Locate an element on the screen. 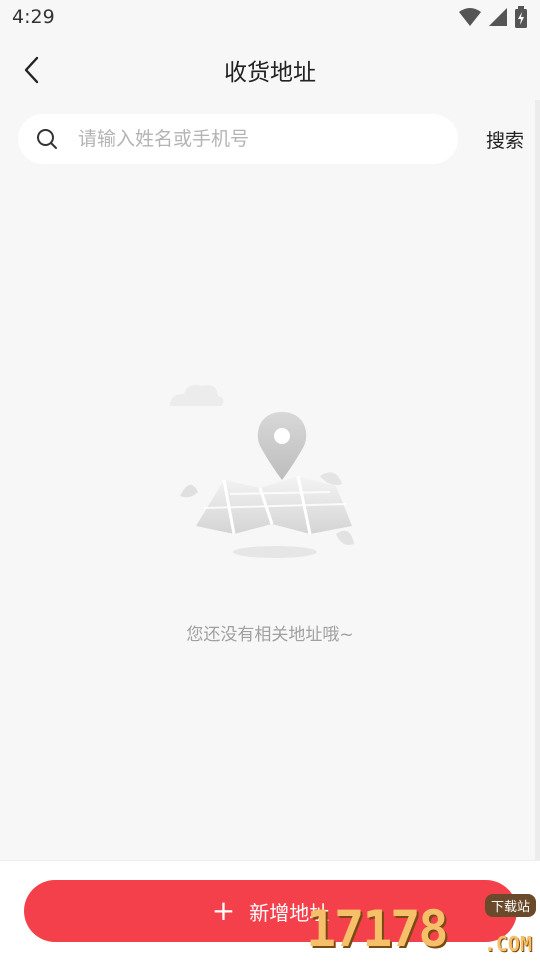  scrollbar-track is located at coordinates (537, 480).